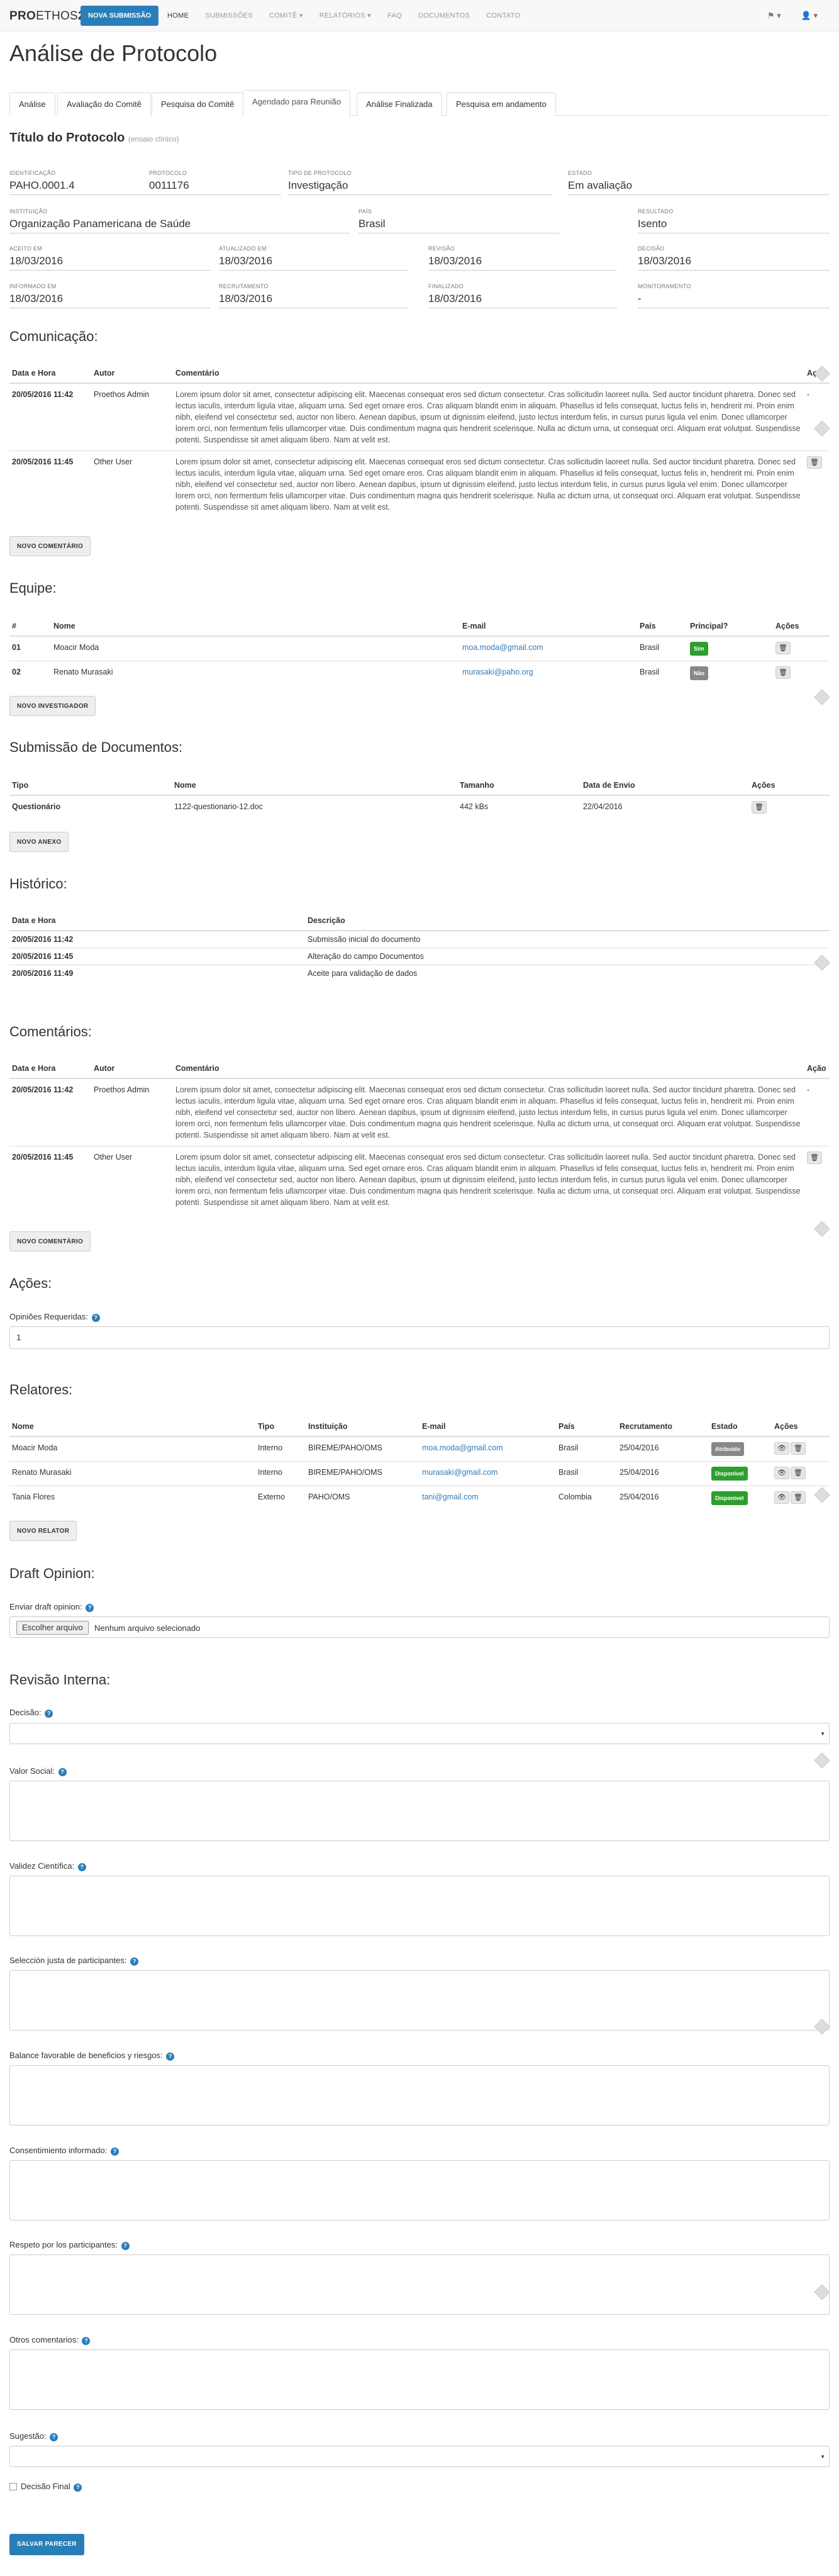  What do you see at coordinates (419, 1811) in the screenshot?
I see `social-value-textarea` at bounding box center [419, 1811].